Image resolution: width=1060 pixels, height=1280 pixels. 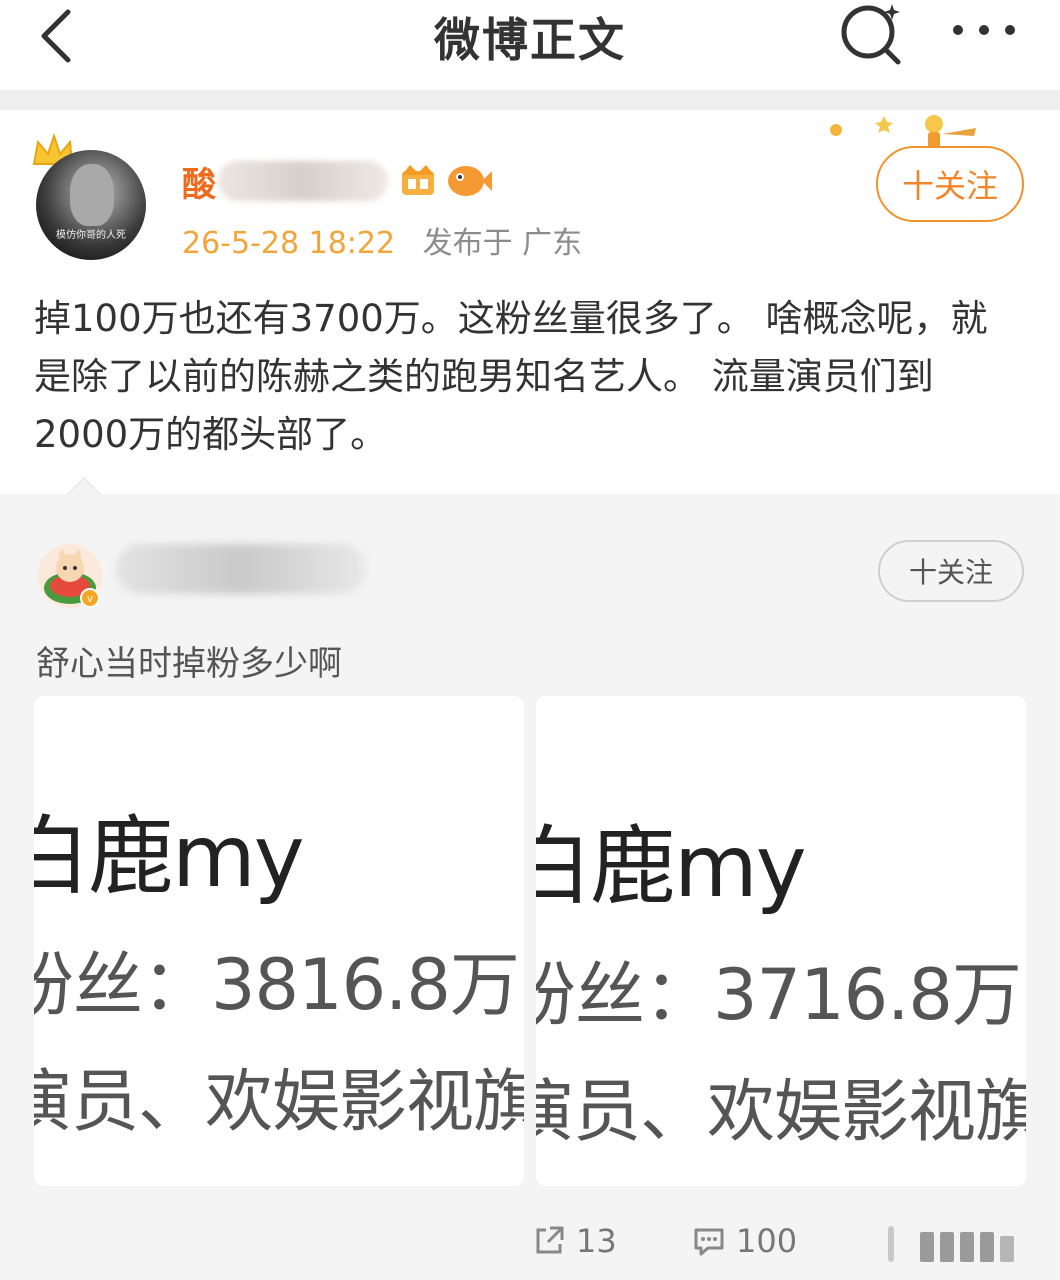 I want to click on post-meta: 26-5-28 18:22 发布于 广东, so click(x=382, y=240).